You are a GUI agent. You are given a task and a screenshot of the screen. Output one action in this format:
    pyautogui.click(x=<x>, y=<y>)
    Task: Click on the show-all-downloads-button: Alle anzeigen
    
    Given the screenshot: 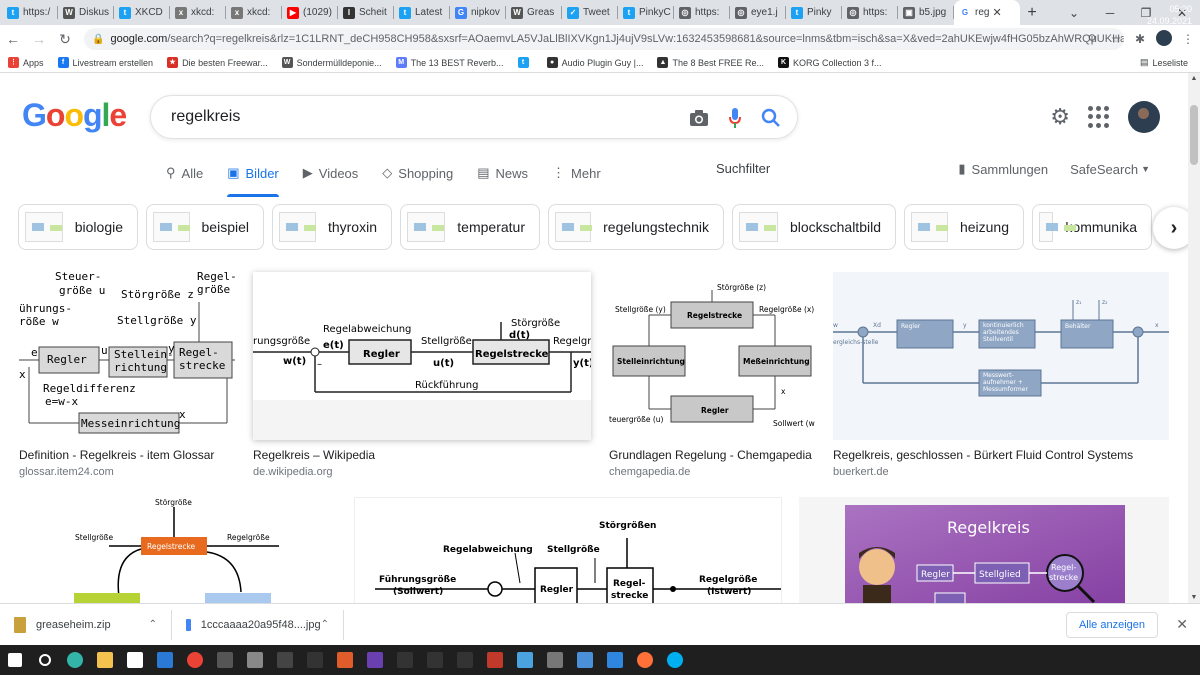 What is the action you would take?
    pyautogui.click(x=1111, y=625)
    